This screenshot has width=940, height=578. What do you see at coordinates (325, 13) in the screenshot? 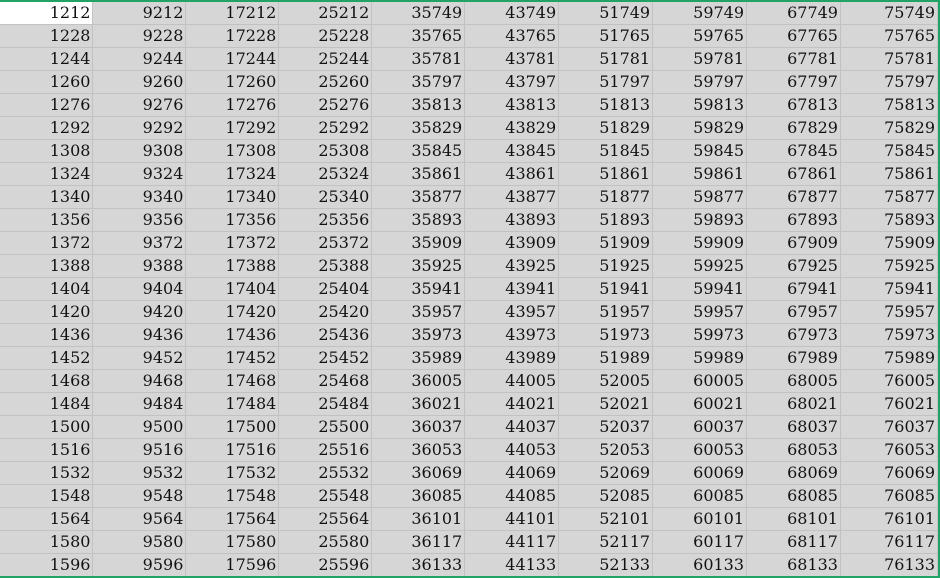
I see `table-cell: 25212` at bounding box center [325, 13].